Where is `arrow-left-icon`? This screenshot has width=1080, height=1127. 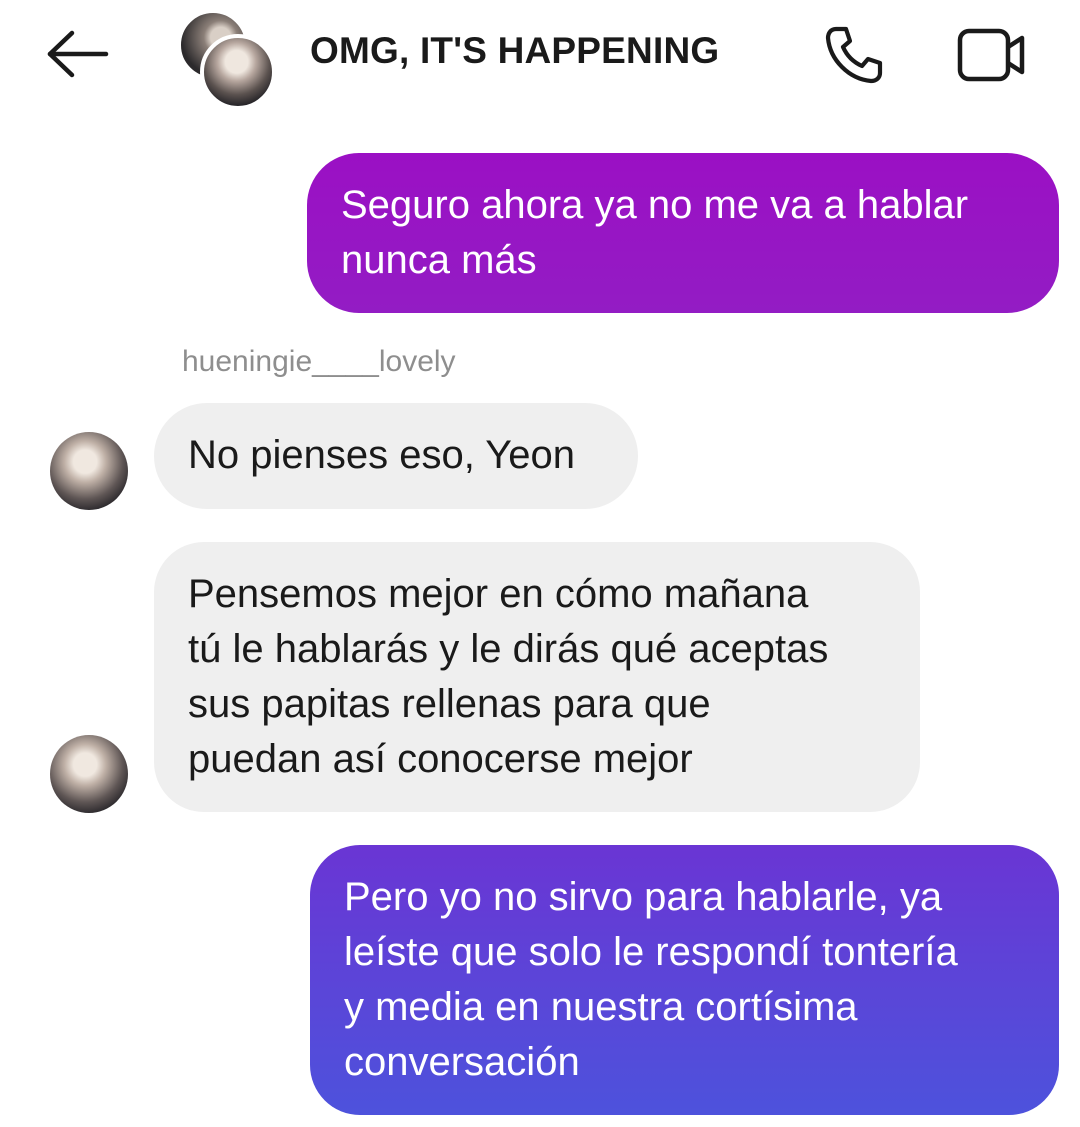 arrow-left-icon is located at coordinates (78, 54).